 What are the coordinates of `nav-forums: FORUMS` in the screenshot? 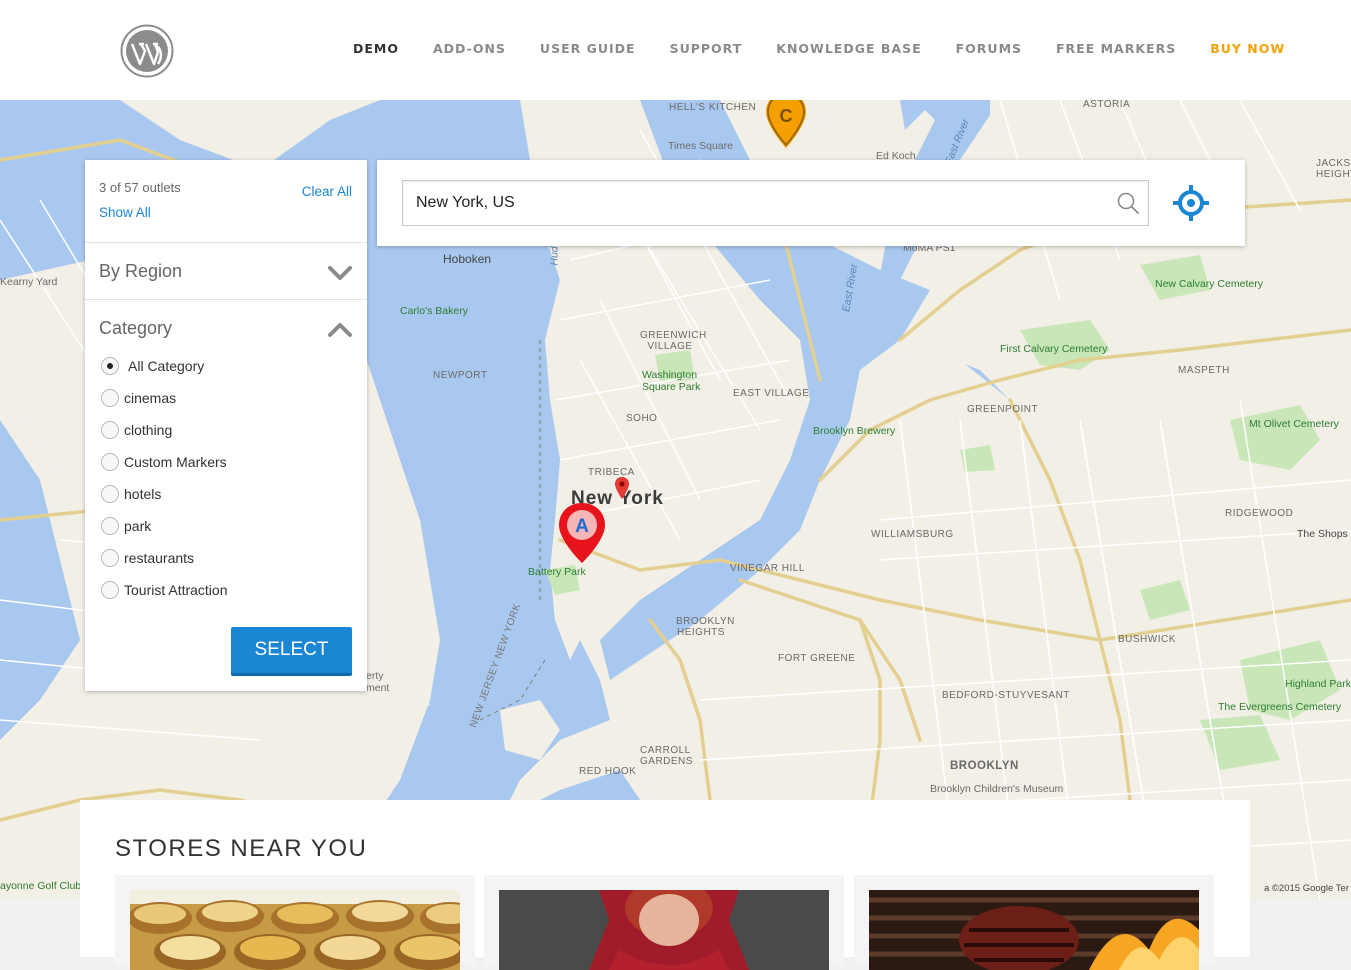 It's located at (989, 48).